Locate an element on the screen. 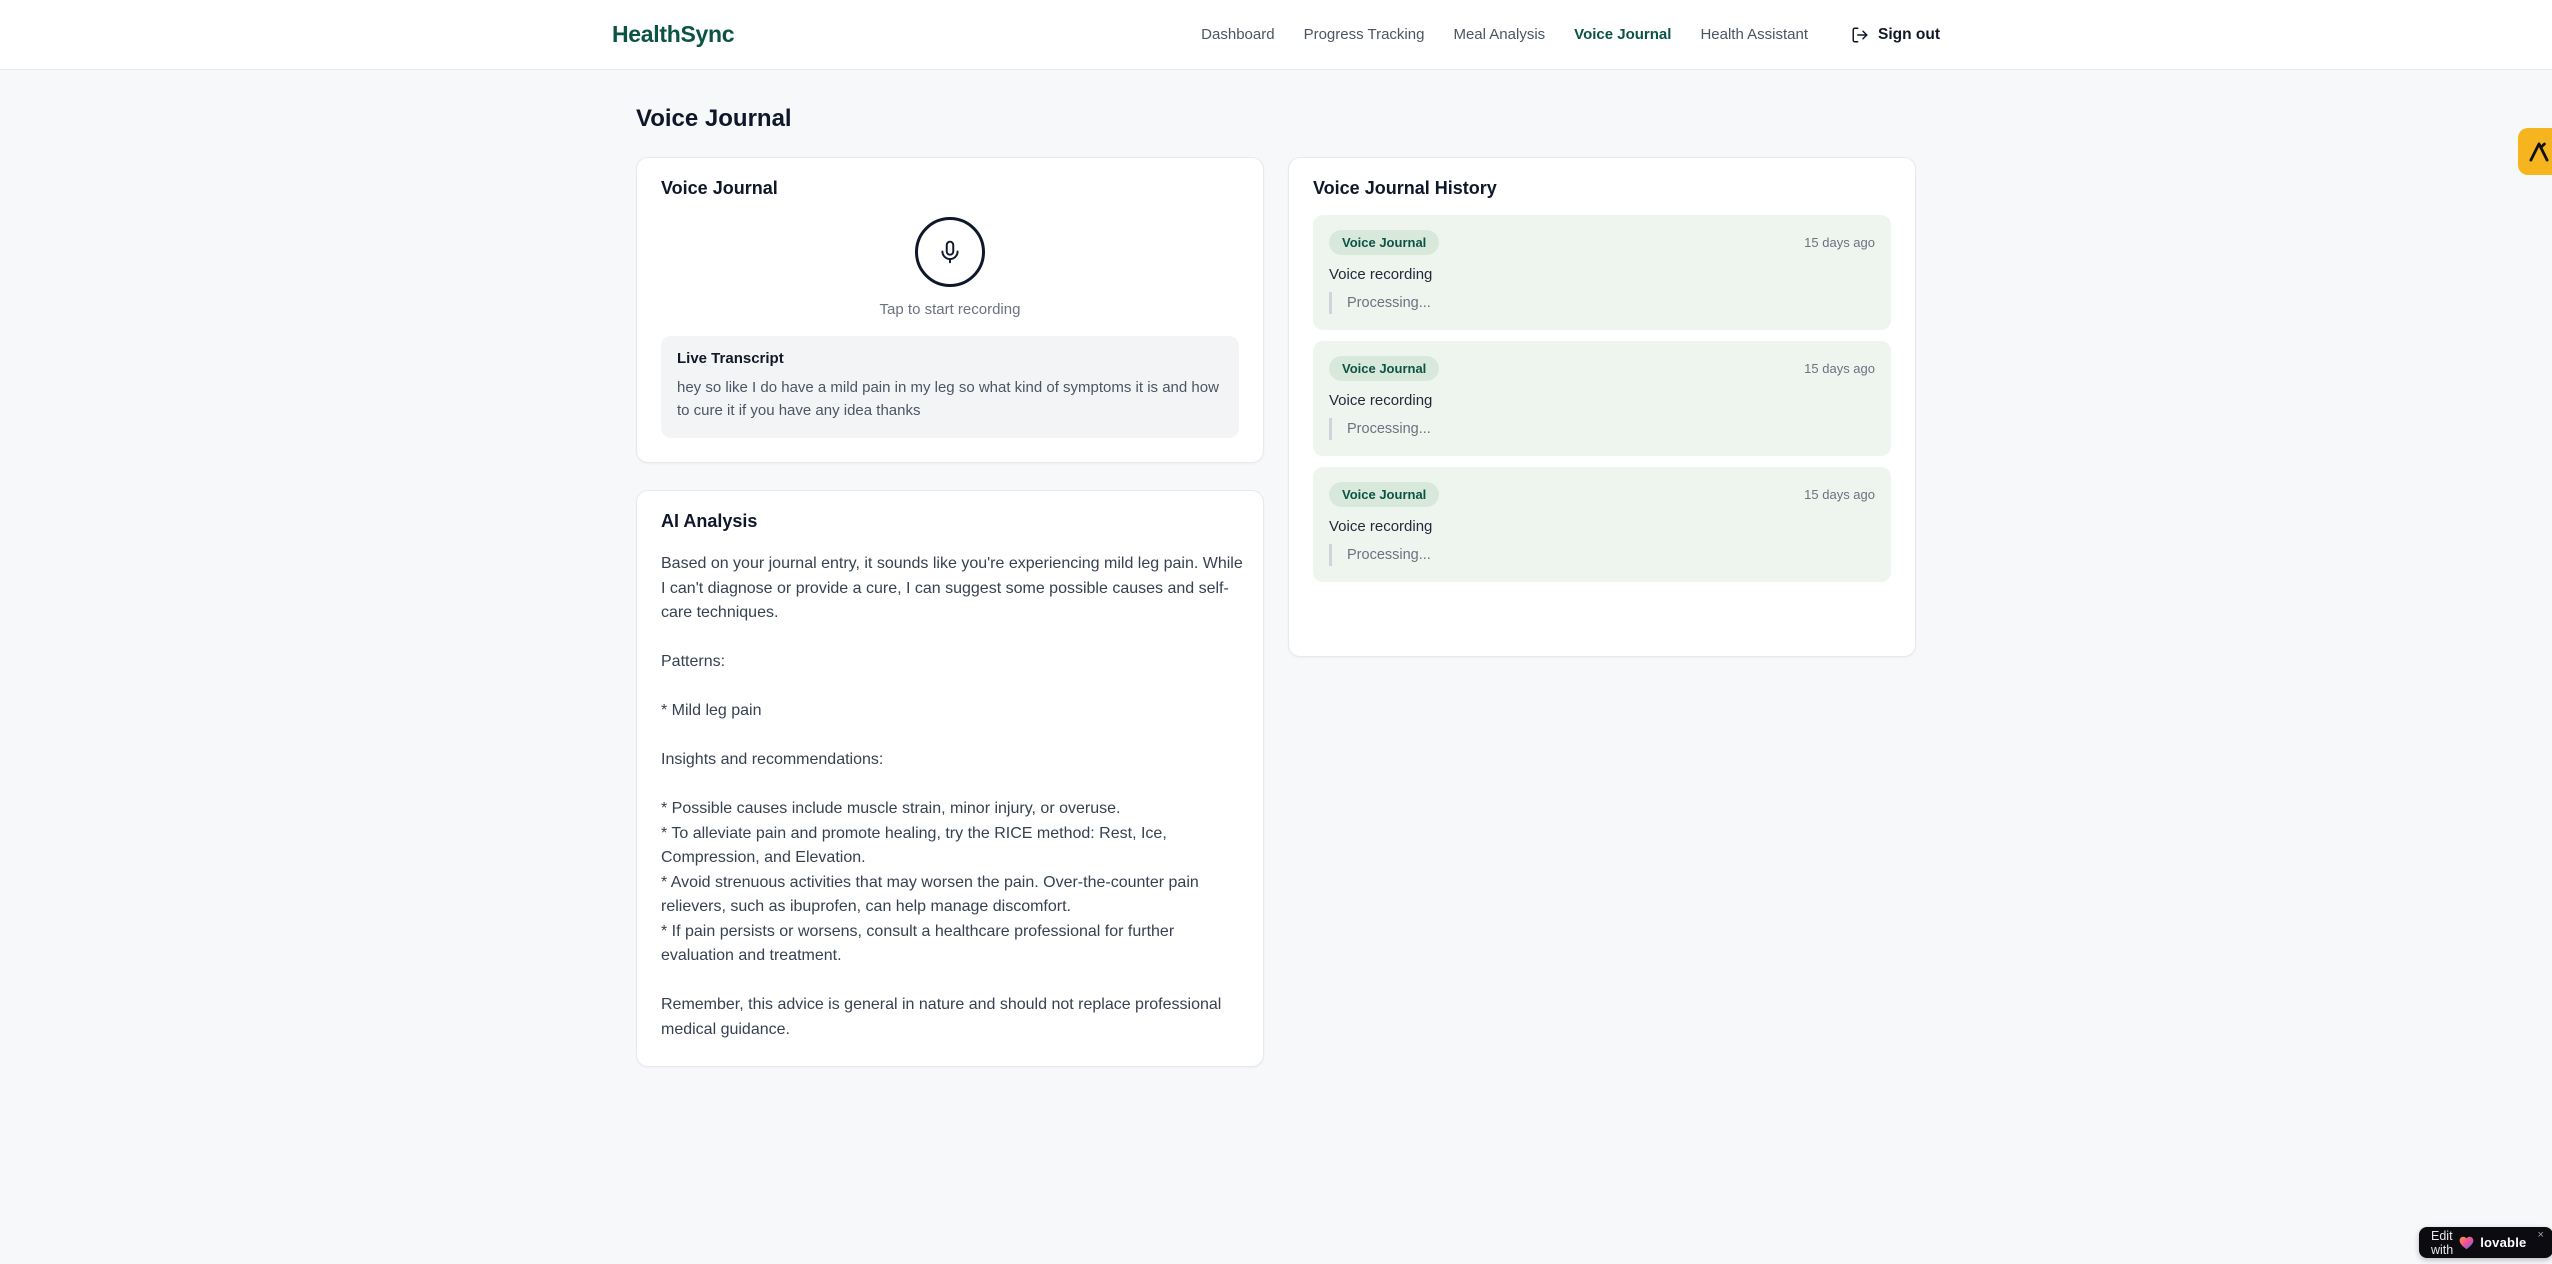  edit-with-lovable-badge: Edit with lovable × is located at coordinates (2485, 1242).